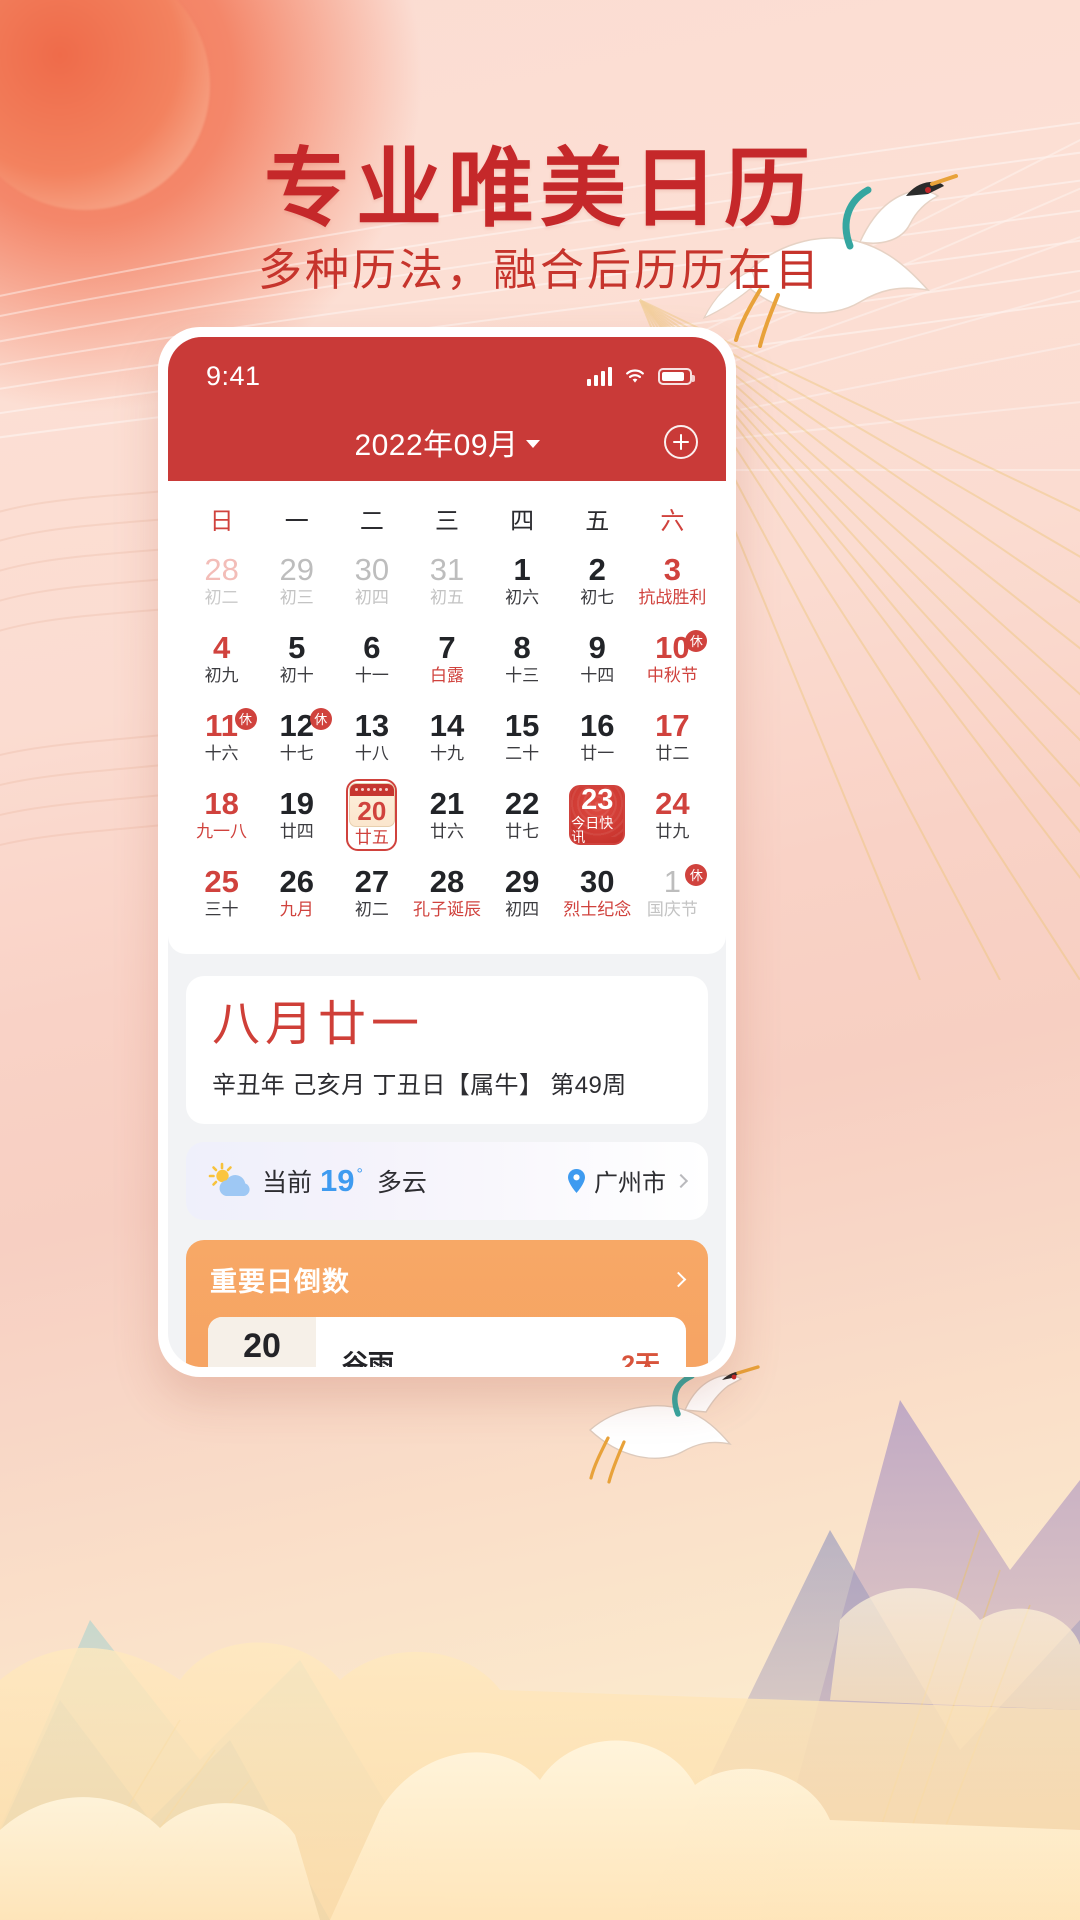  I want to click on weather-text: 当前 19 ° 多云, so click(344, 1181).